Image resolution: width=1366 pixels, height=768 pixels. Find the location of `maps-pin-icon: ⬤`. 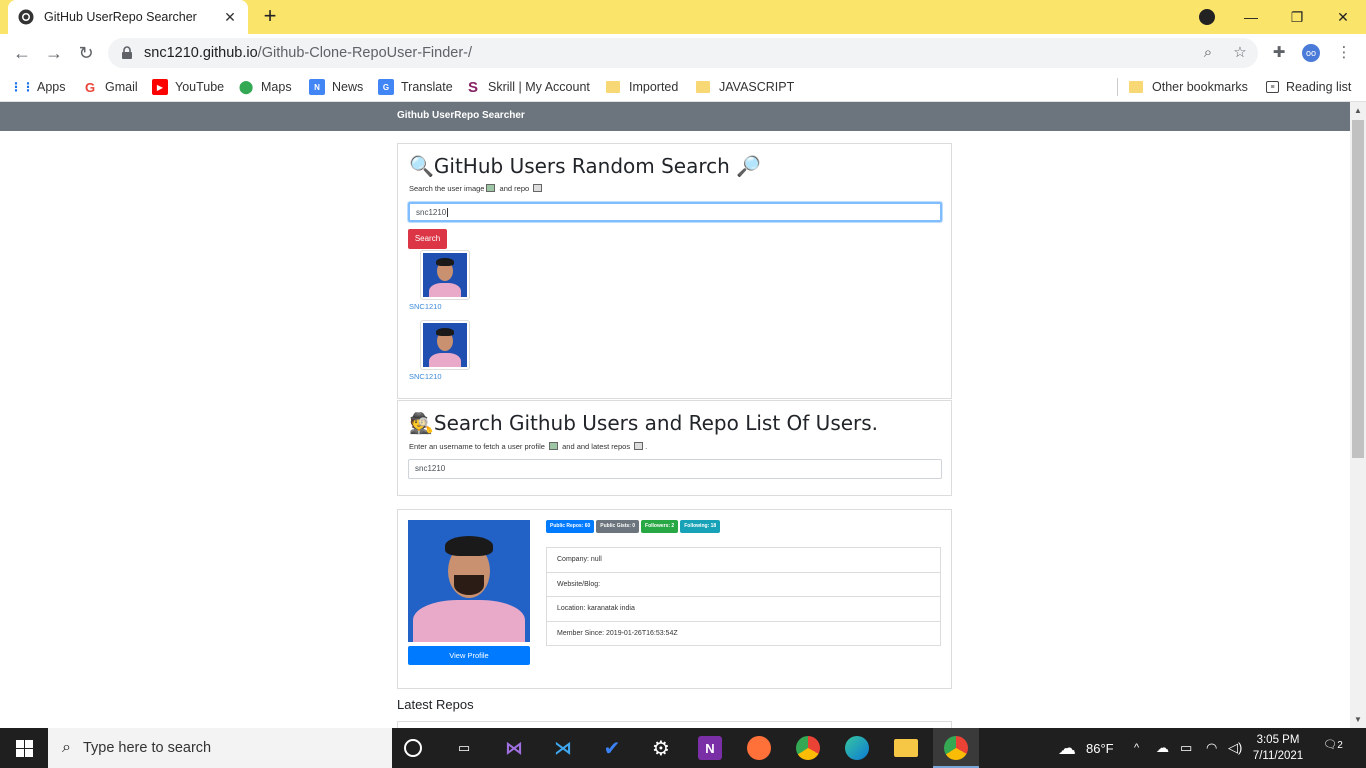

maps-pin-icon: ⬤ is located at coordinates (246, 86).